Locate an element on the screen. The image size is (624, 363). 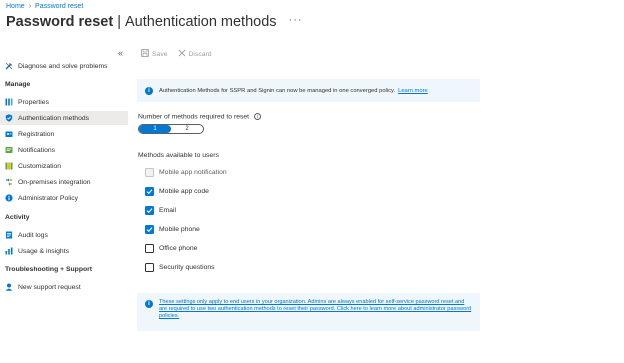
discard-label: Discard is located at coordinates (200, 54).